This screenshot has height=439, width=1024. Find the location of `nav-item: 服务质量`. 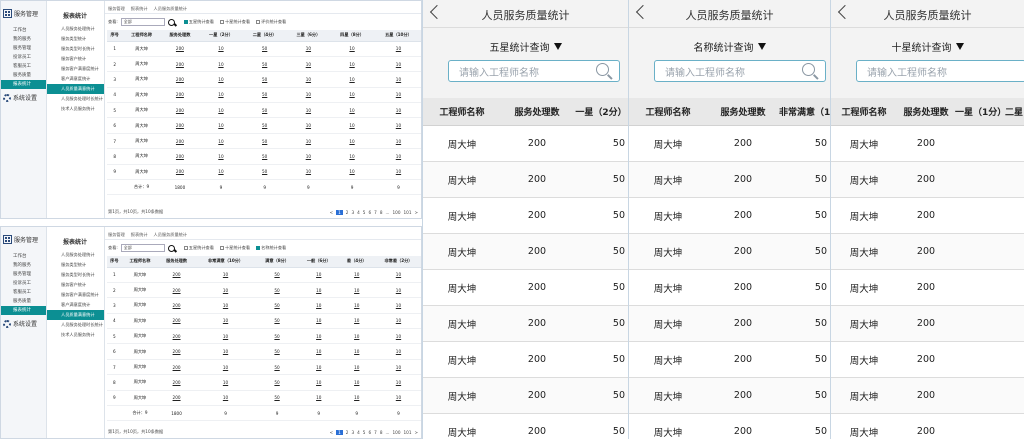

nav-item: 服务质量 is located at coordinates (23, 301).